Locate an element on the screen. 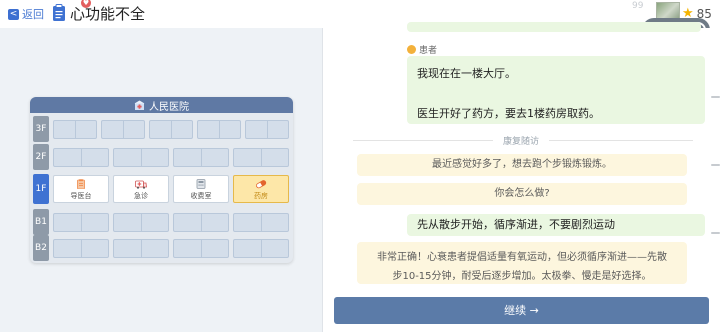 This screenshot has width=720, height=332. floor-label: 3F is located at coordinates (41, 129).